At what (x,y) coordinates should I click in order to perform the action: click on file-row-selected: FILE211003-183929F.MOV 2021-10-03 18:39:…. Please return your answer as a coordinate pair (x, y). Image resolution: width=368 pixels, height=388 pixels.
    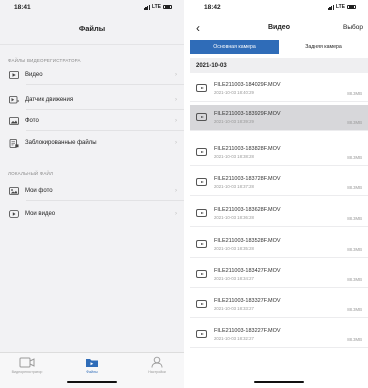
    Looking at the image, I should click on (279, 118).